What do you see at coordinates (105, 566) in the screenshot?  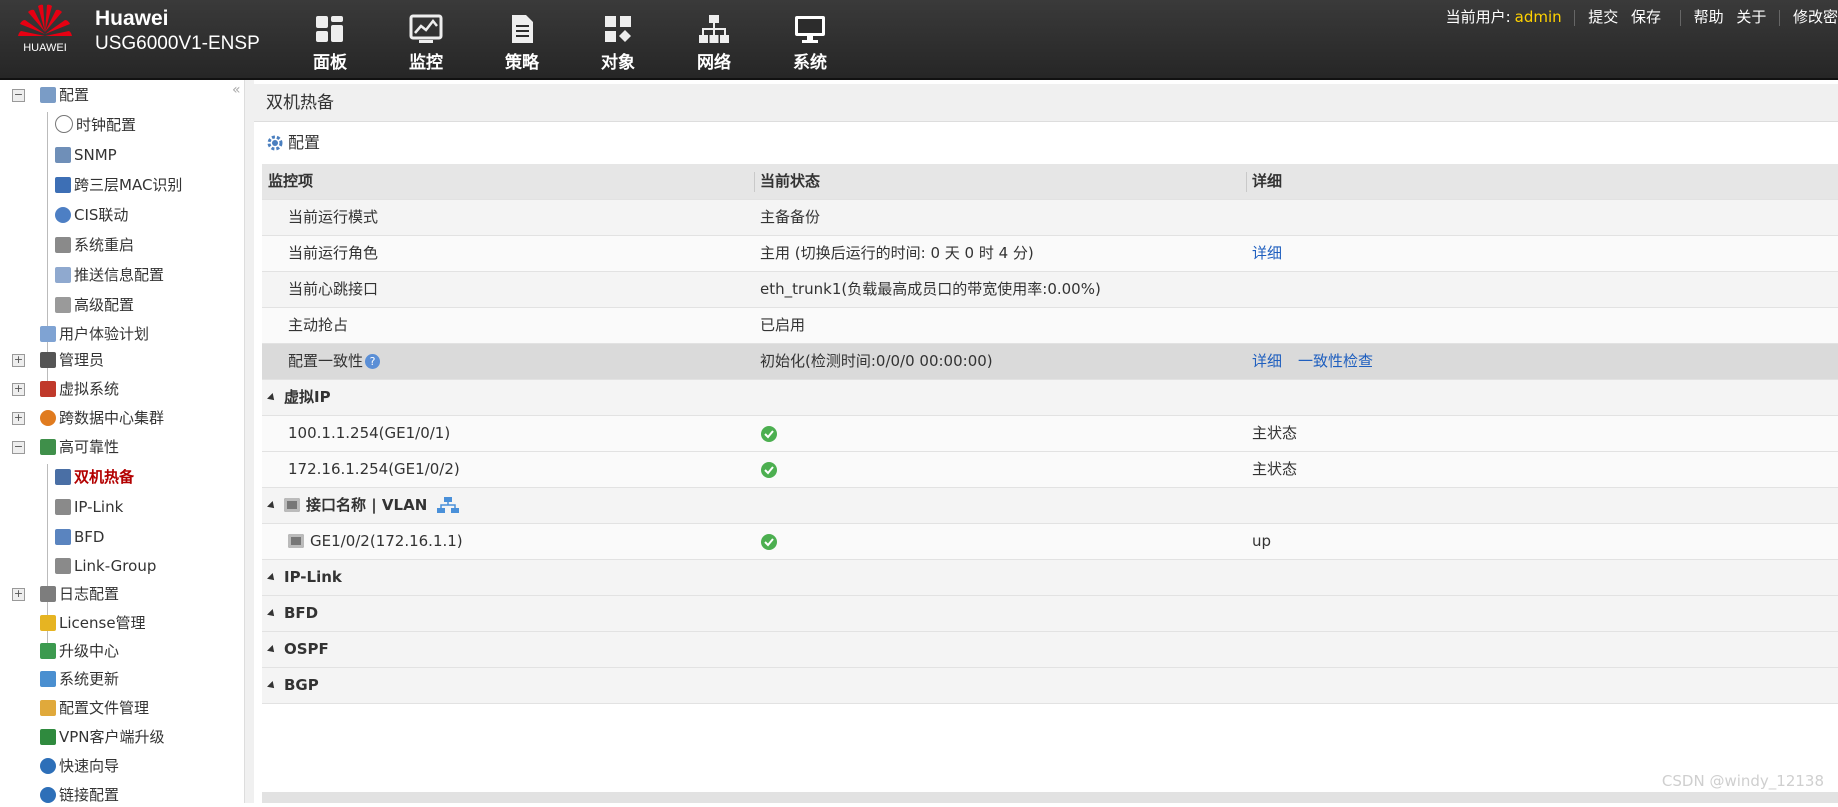 I see `sidebar-item-linkgroup: Link-Group` at bounding box center [105, 566].